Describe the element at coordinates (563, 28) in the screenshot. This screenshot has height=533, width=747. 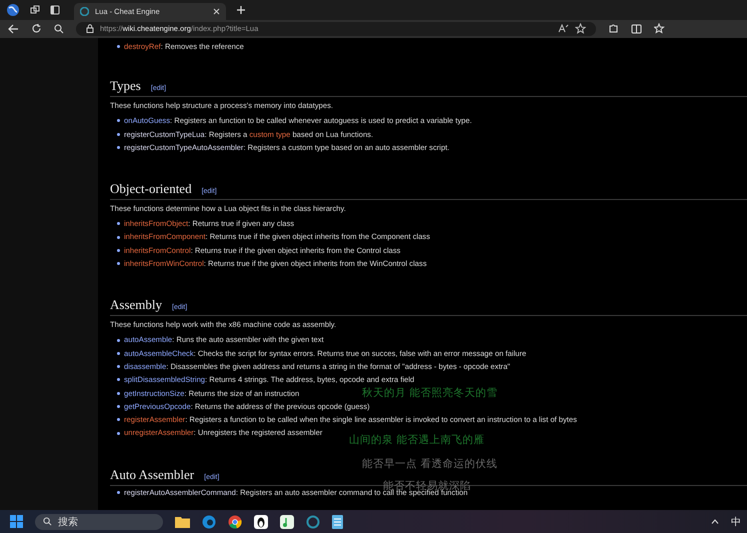
I see `read-aloud-icon` at that location.